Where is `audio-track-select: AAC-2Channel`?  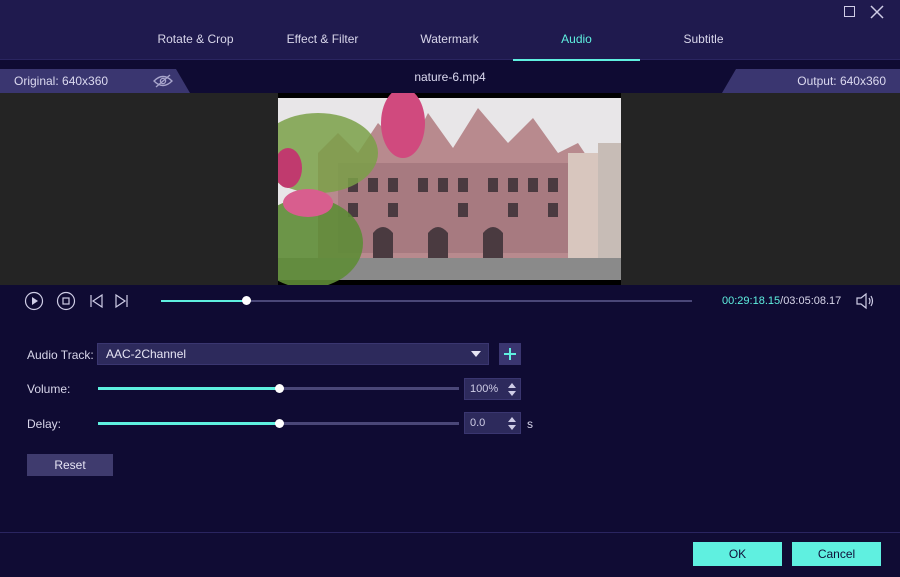 audio-track-select: AAC-2Channel is located at coordinates (293, 354).